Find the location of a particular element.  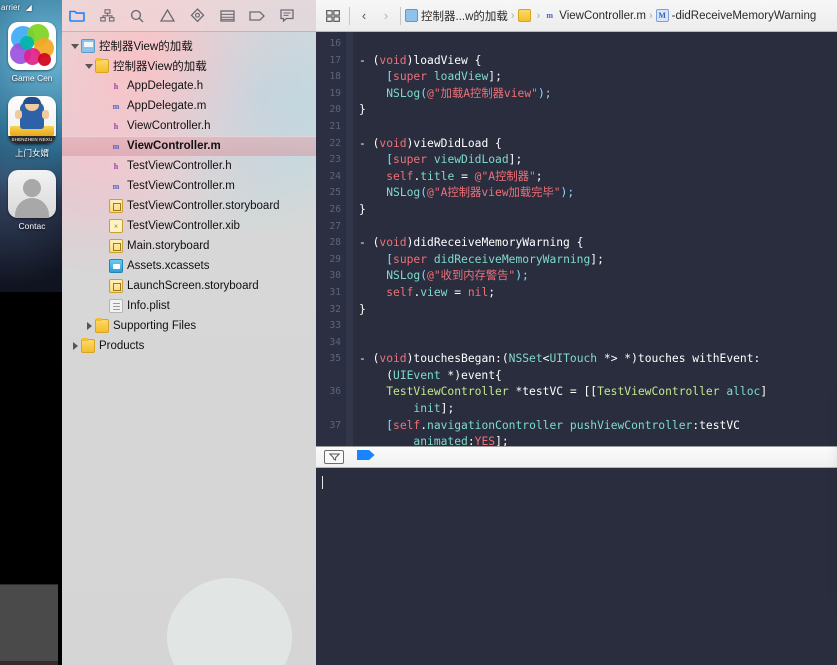

warning-icon is located at coordinates (167, 16).